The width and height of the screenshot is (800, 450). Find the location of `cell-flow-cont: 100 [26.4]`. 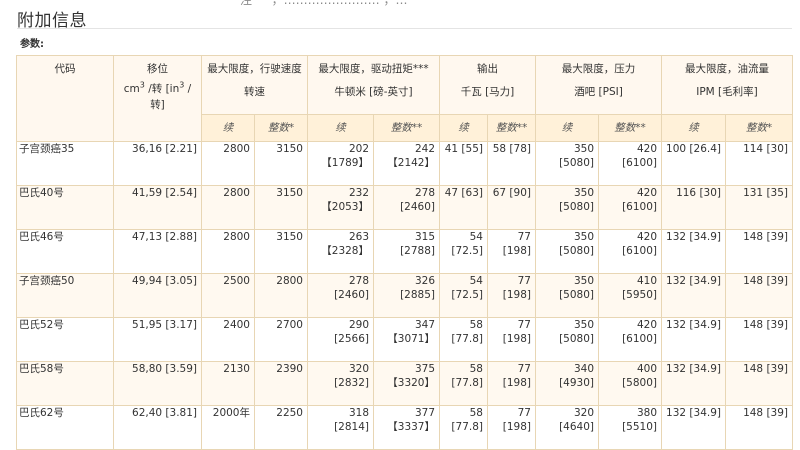

cell-flow-cont: 100 [26.4] is located at coordinates (693, 163).